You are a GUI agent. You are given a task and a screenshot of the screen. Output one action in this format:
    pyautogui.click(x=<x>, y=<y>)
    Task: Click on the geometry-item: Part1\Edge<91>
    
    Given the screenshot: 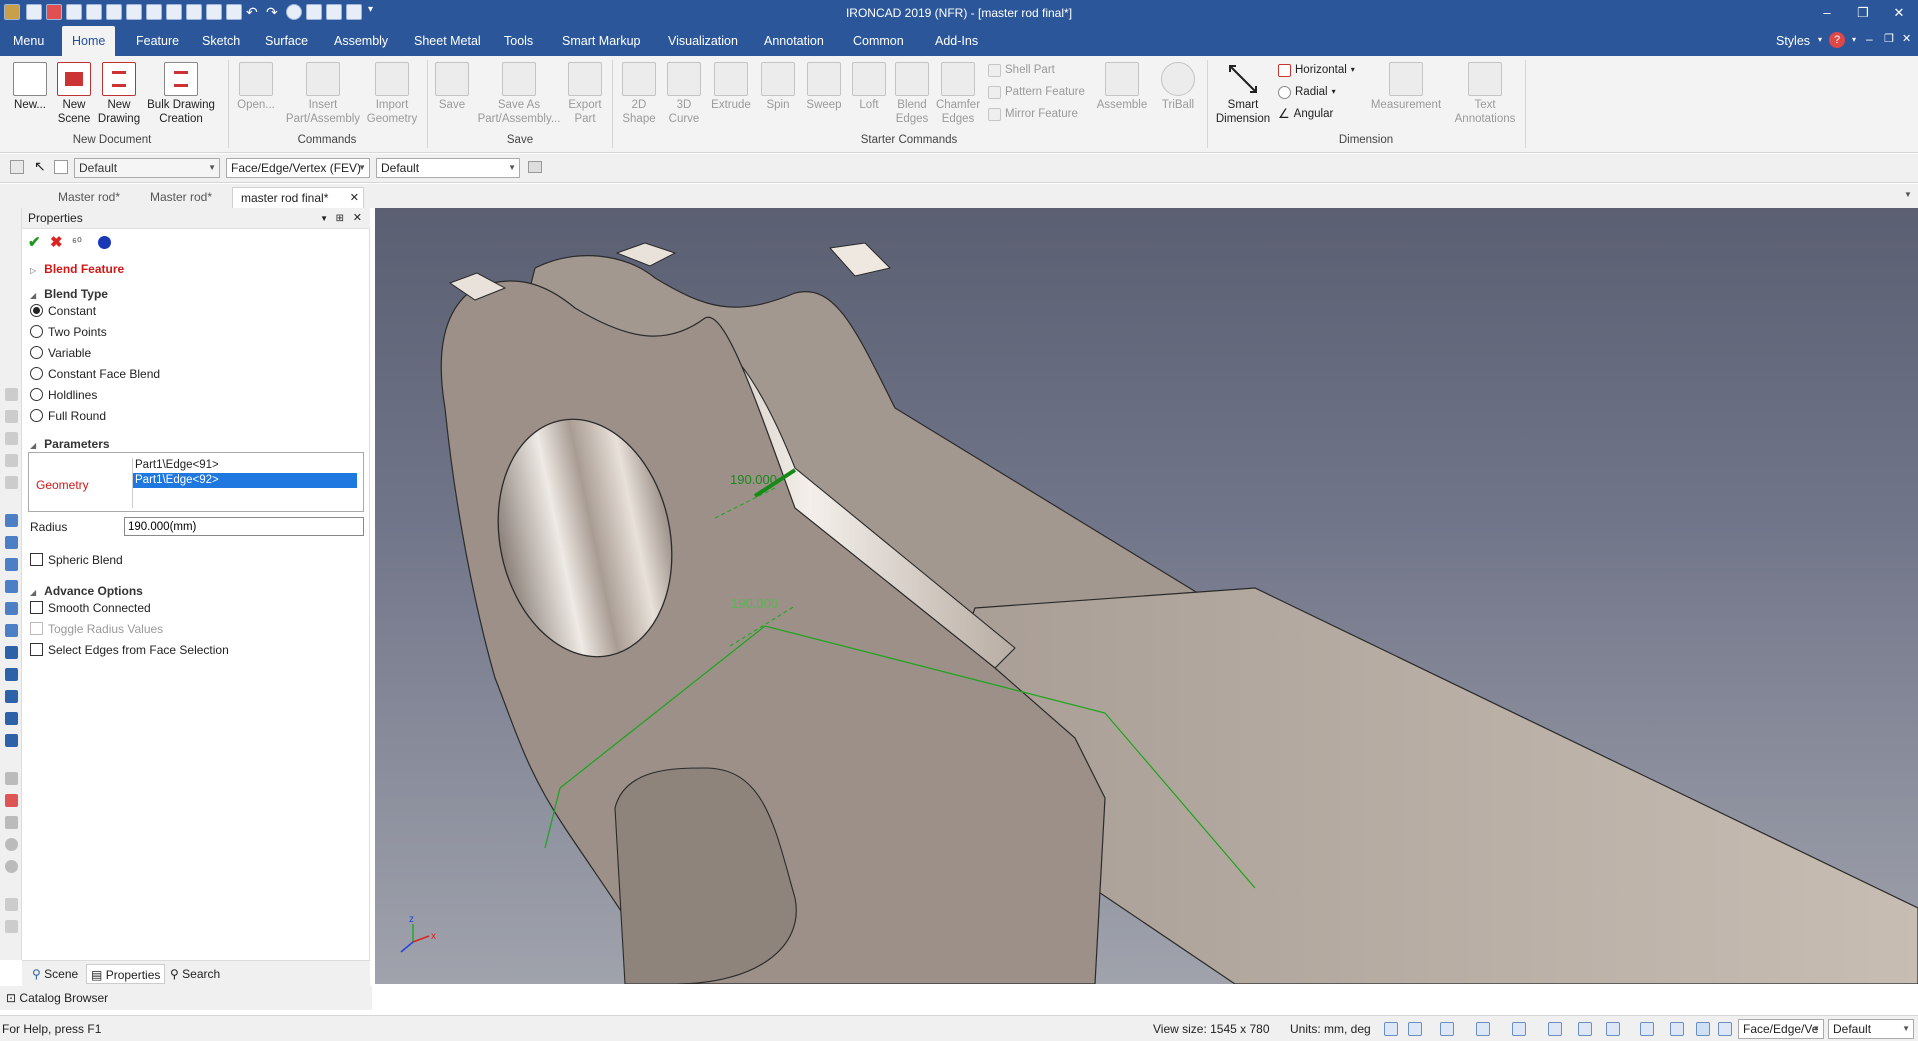 What is the action you would take?
    pyautogui.click(x=245, y=465)
    